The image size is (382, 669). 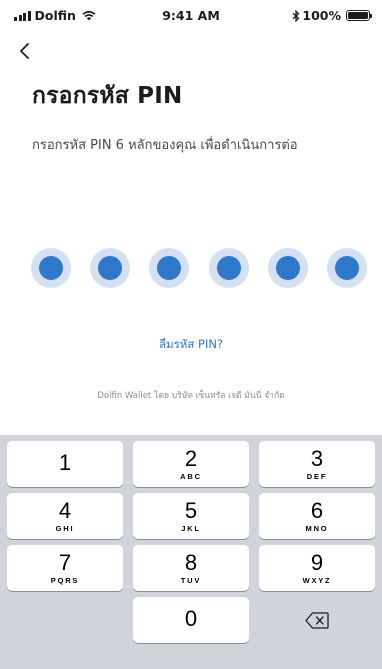 I want to click on key-letters: ABC, so click(x=191, y=476).